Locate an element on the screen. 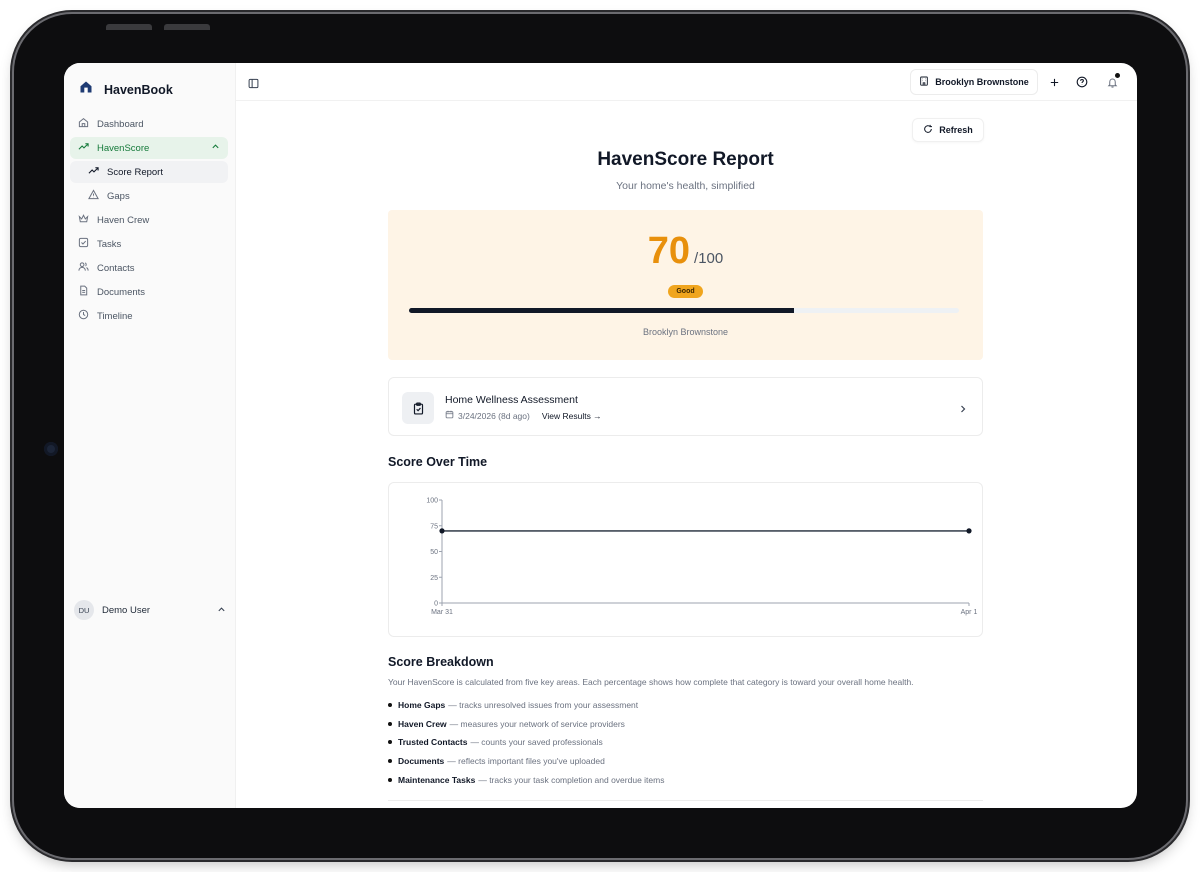 This screenshot has width=1200, height=872. sidebar-item-label: Haven Crew is located at coordinates (123, 220).